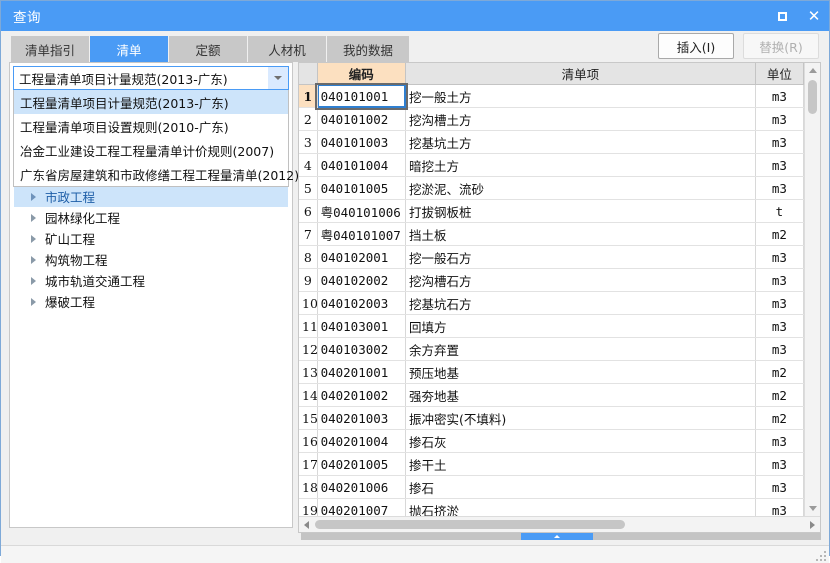  Describe the element at coordinates (151, 280) in the screenshot. I see `tree-item-guidao: 城市轨道交通工程` at that location.